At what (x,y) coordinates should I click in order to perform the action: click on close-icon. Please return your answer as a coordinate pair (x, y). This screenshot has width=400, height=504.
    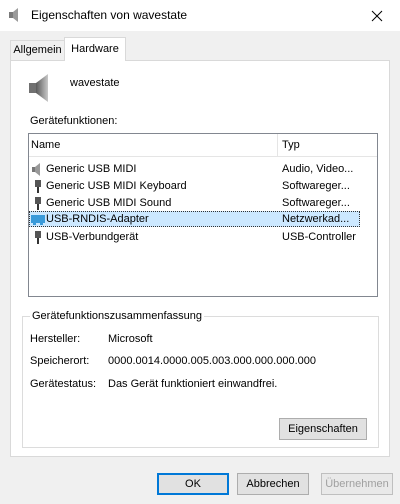
    Looking at the image, I should click on (377, 15).